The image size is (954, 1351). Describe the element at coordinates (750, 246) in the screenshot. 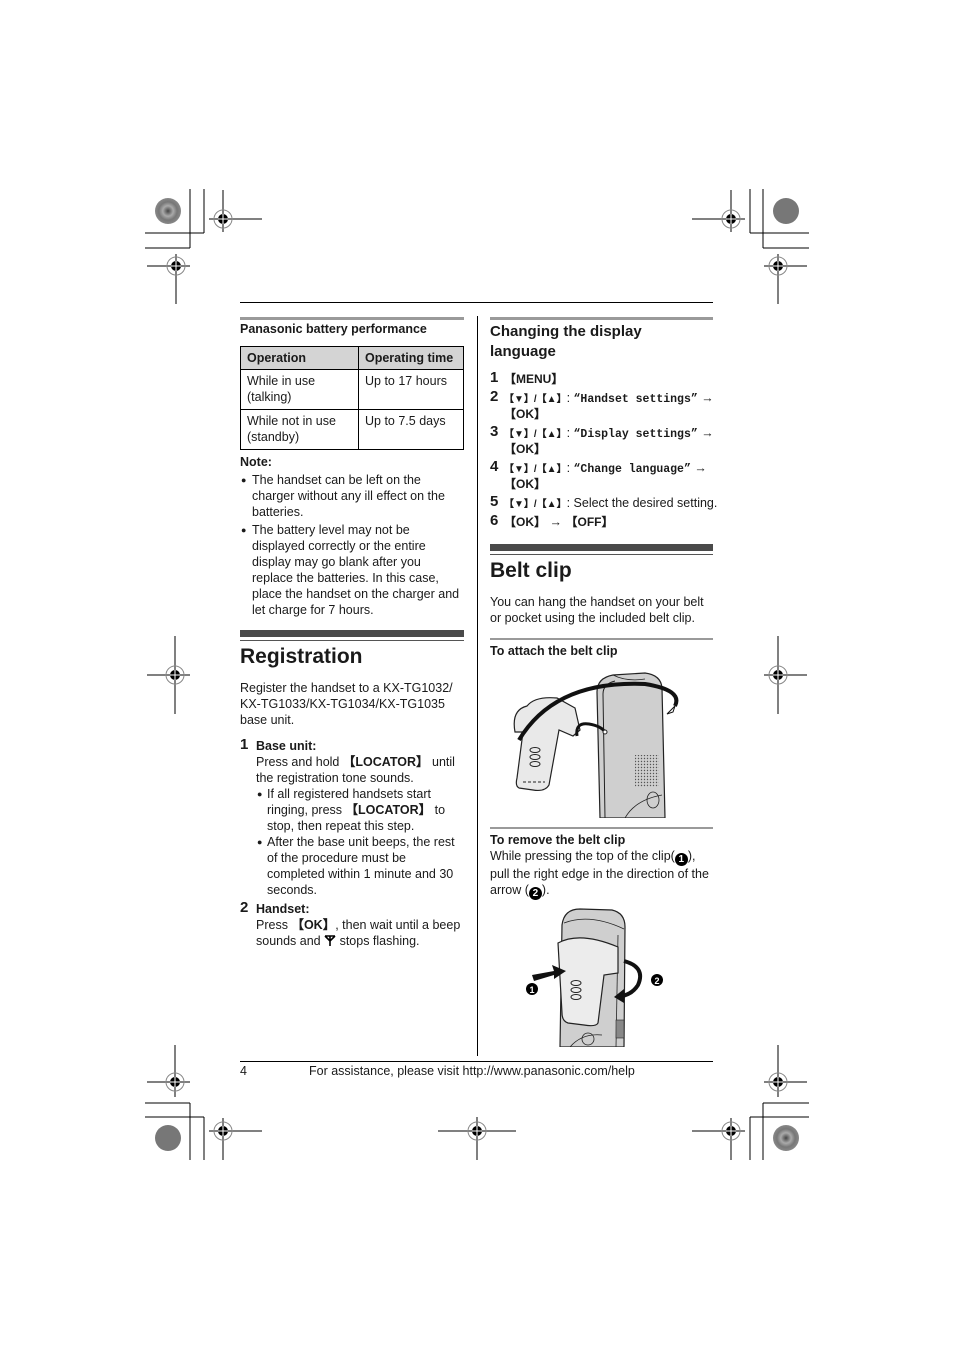

I see `crop-mark-top-right` at that location.